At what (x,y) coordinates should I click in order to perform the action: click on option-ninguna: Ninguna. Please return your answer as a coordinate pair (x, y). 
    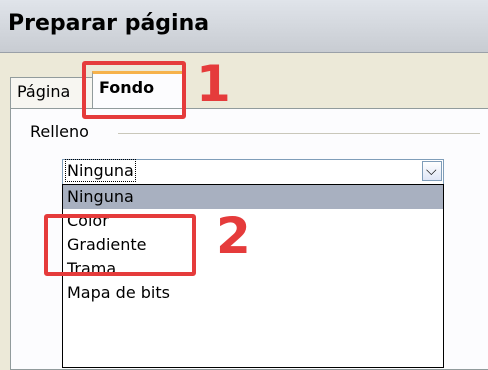
    Looking at the image, I should click on (253, 197).